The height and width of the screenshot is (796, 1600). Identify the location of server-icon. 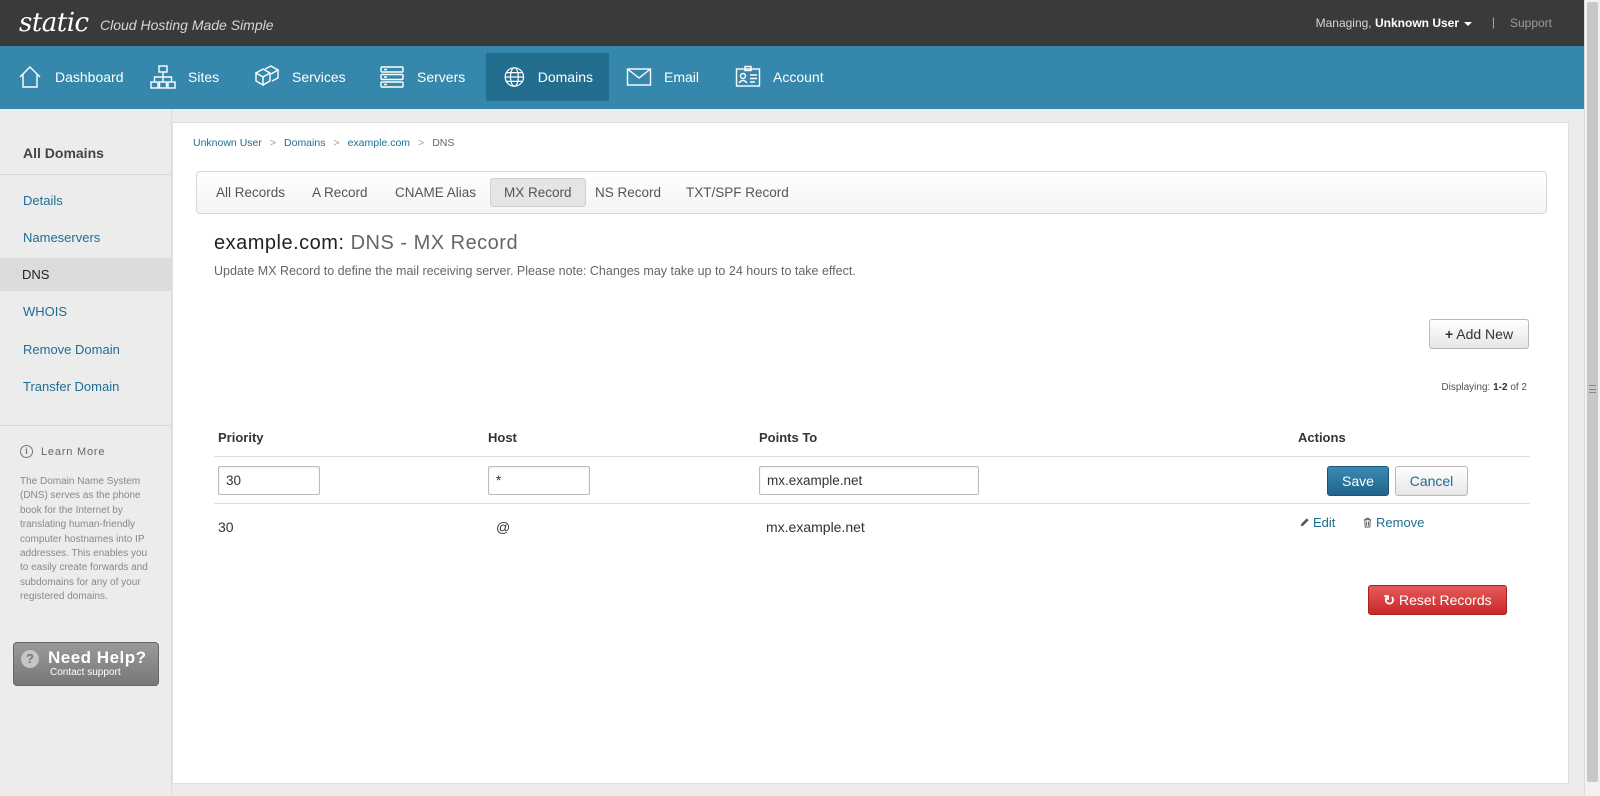
(392, 77).